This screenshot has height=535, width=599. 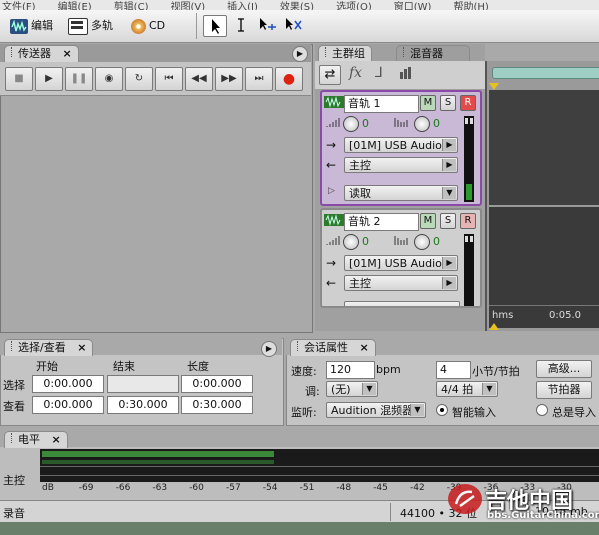 What do you see at coordinates (289, 79) in the screenshot?
I see `record-button: ●` at bounding box center [289, 79].